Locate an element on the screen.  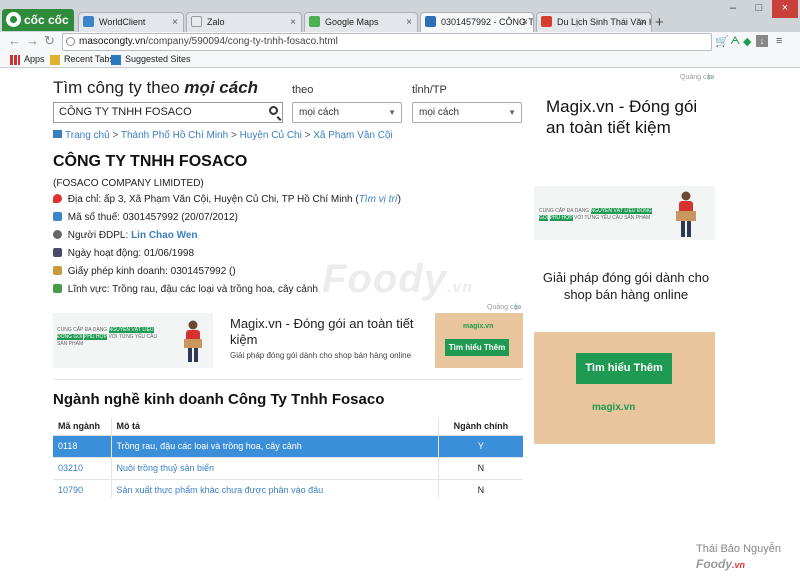
row-main: Y is located at coordinates (480, 446).